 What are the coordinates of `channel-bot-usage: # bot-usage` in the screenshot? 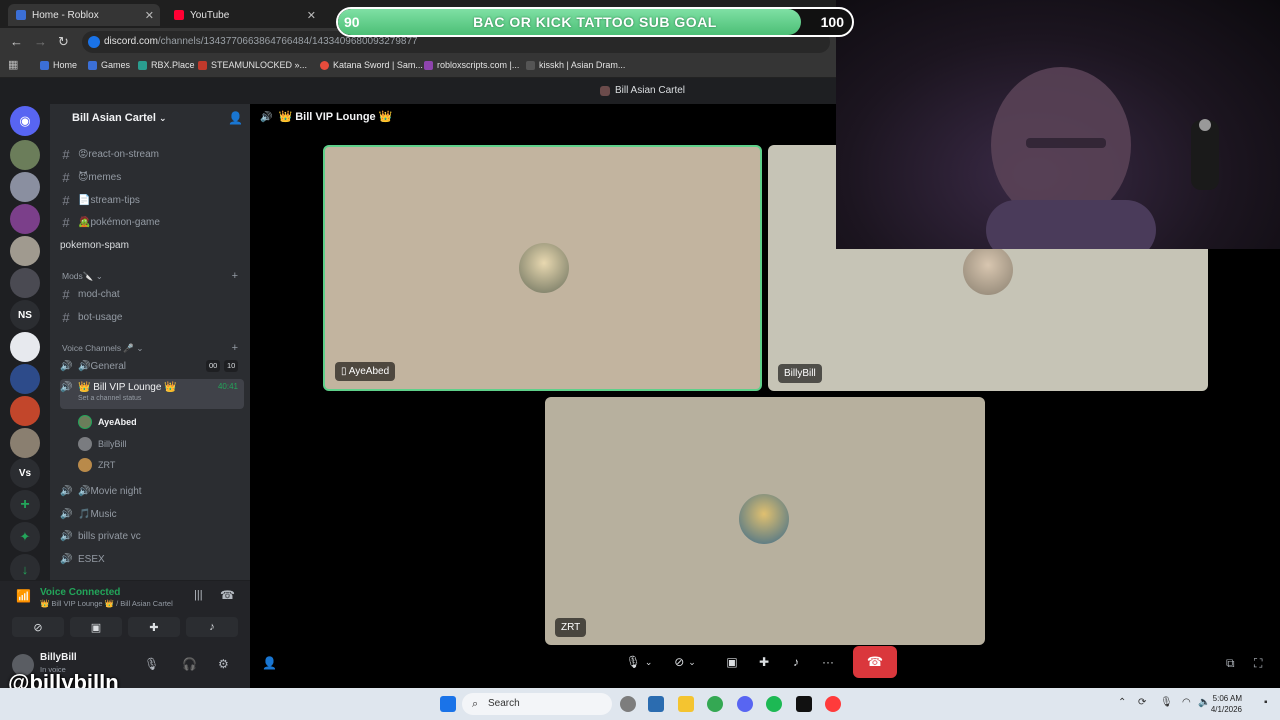 It's located at (152, 317).